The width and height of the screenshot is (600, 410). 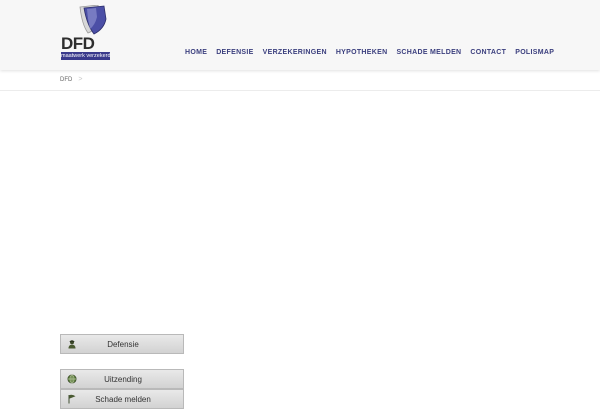 I want to click on logo-text: DFD, so click(x=78, y=43).